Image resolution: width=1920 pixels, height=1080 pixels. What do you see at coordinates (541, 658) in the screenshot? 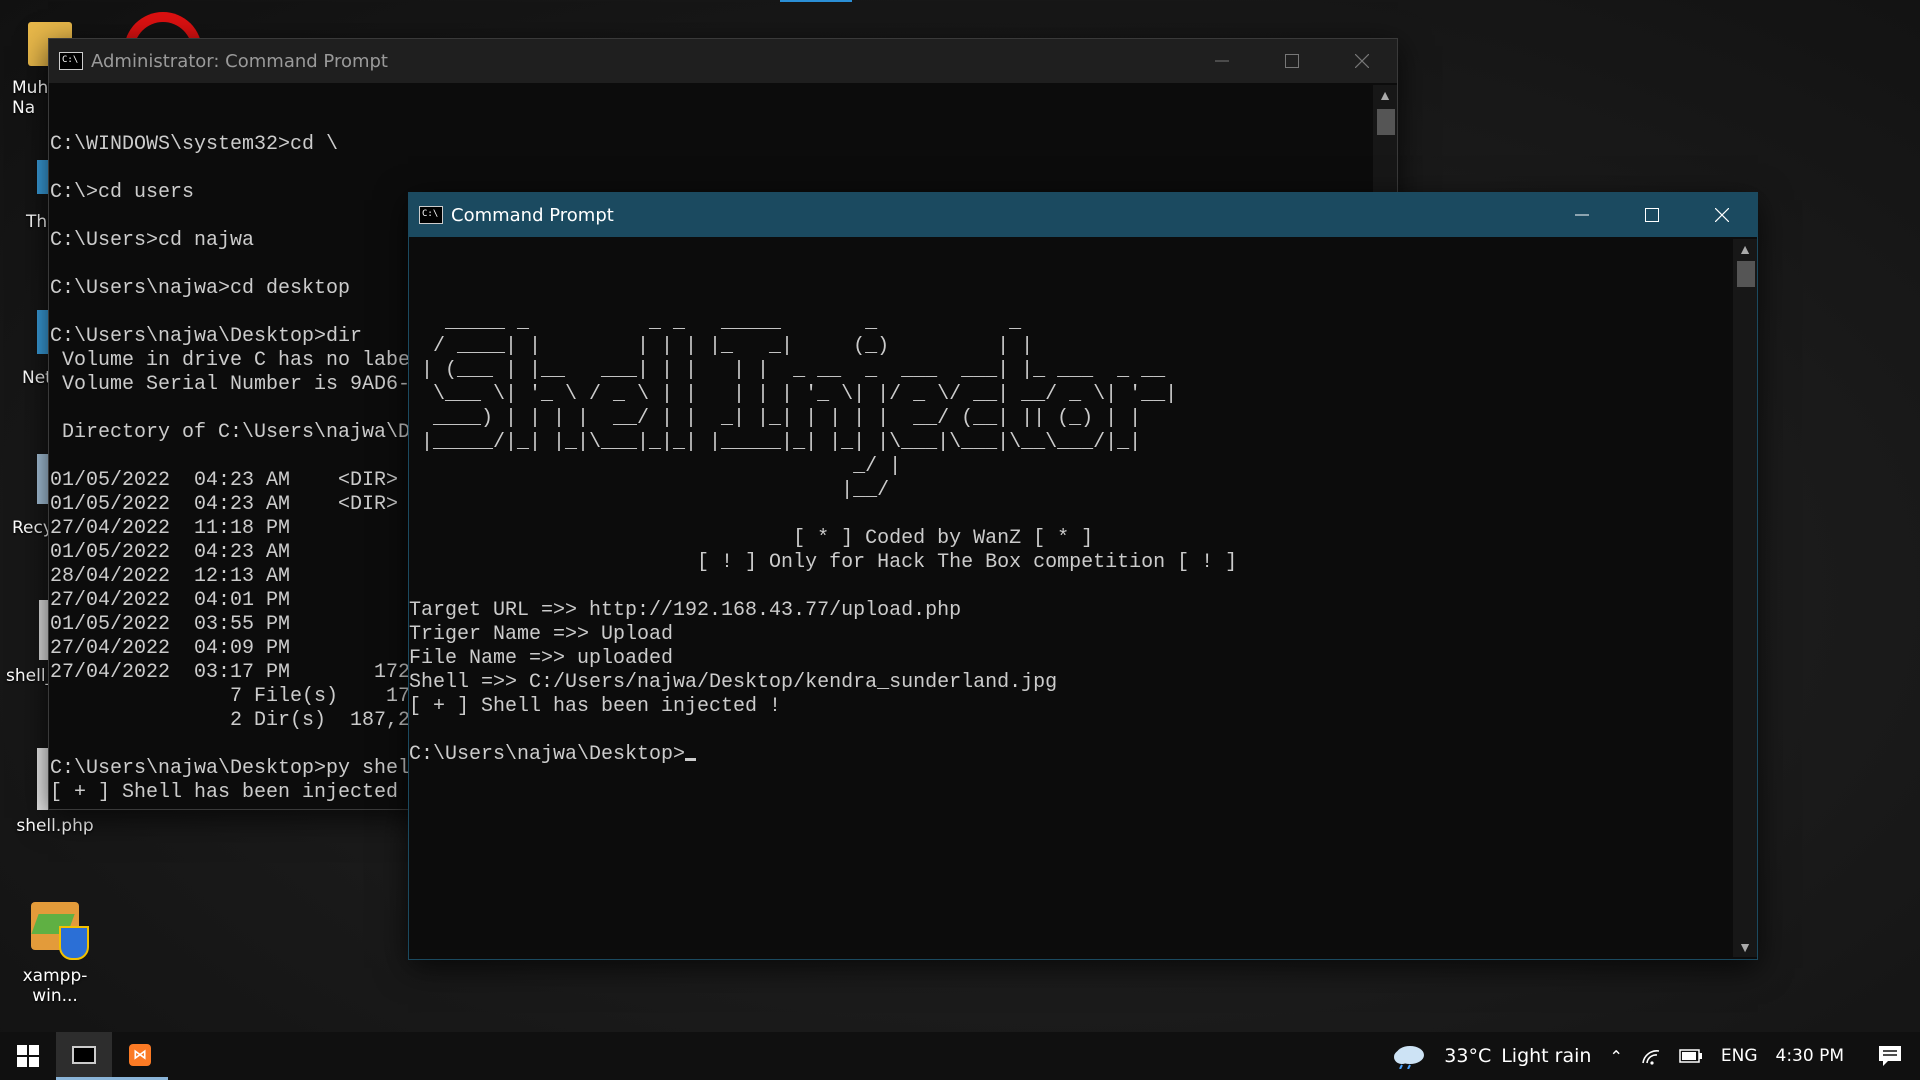
I see `terminal-line: File Name =>> uploaded` at bounding box center [541, 658].